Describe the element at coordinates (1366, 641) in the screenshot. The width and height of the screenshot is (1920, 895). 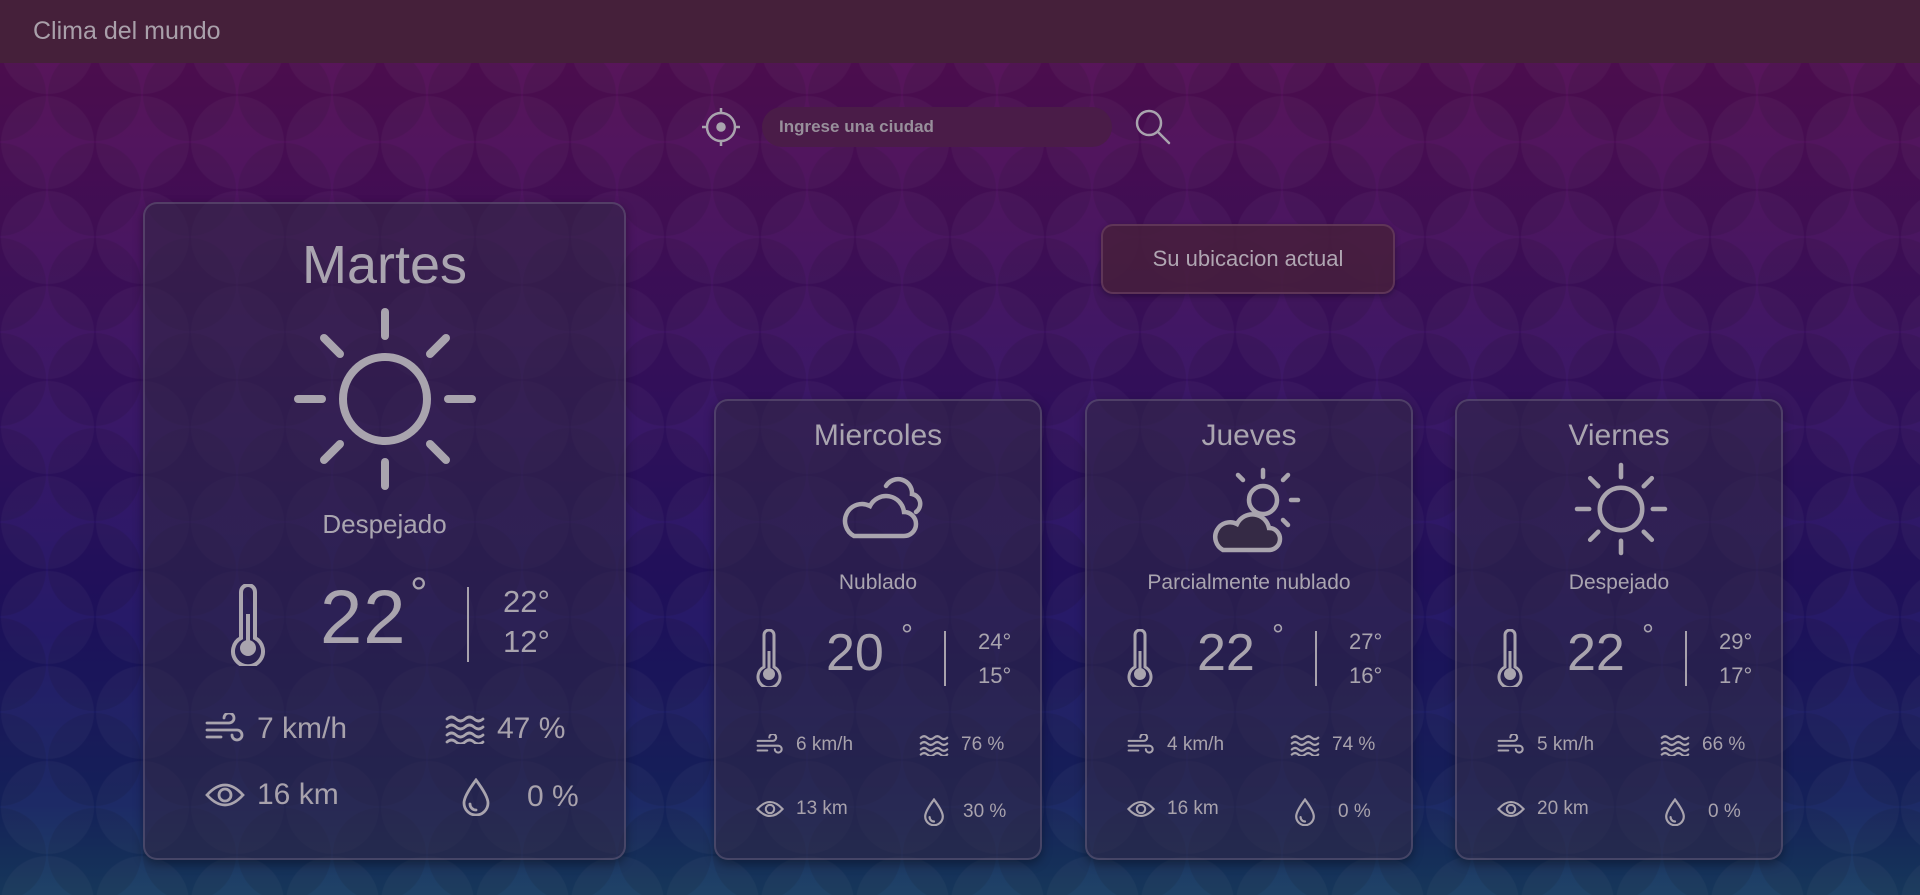
I see `high-temperature: 27°` at that location.